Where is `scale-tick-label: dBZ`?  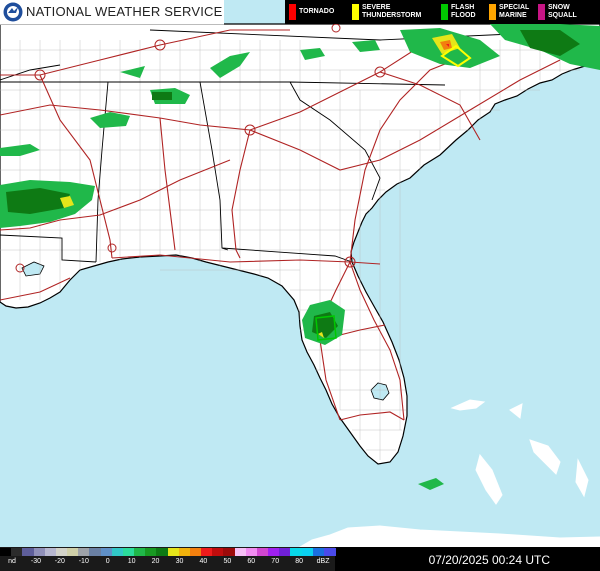
scale-tick-label: dBZ is located at coordinates (323, 561).